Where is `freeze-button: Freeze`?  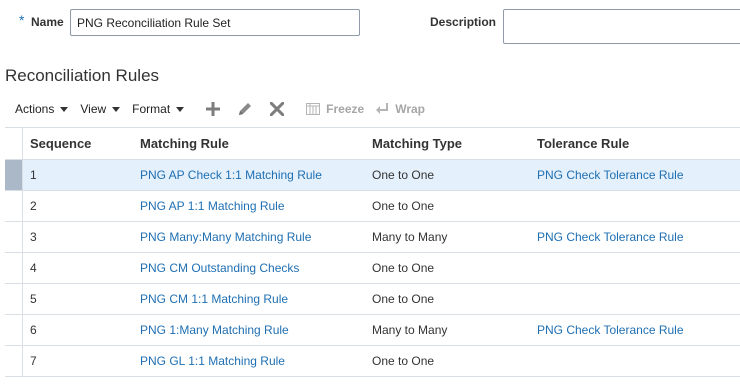 freeze-button: Freeze is located at coordinates (335, 109).